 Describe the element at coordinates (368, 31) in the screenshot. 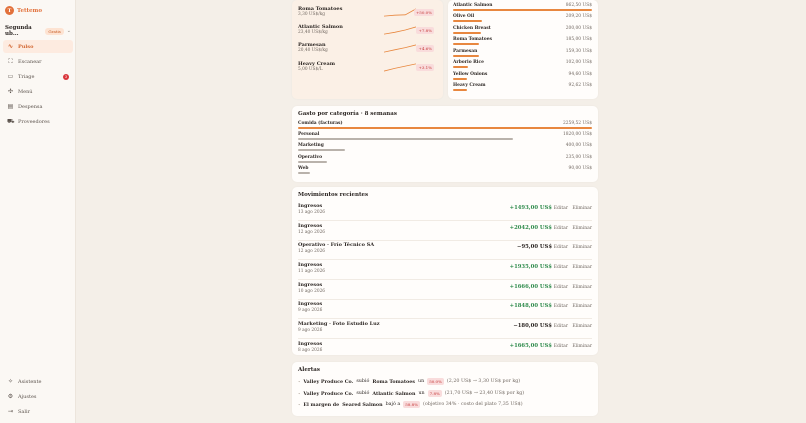

I see `price-change-row: Atlantic Salmon 23,40 US$/kg +7.8%` at that location.